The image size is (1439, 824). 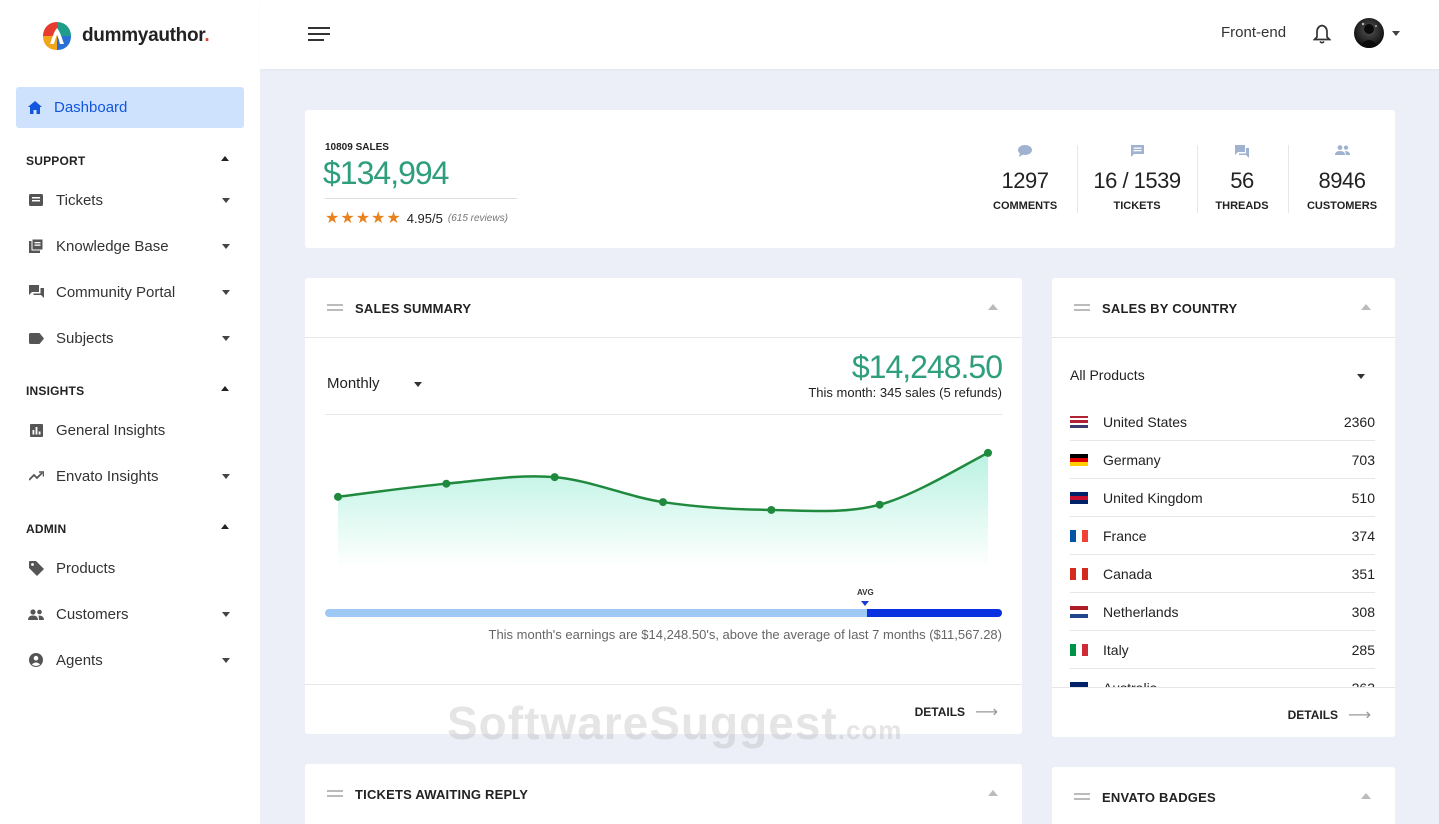 I want to click on avatar, so click(x=1369, y=33).